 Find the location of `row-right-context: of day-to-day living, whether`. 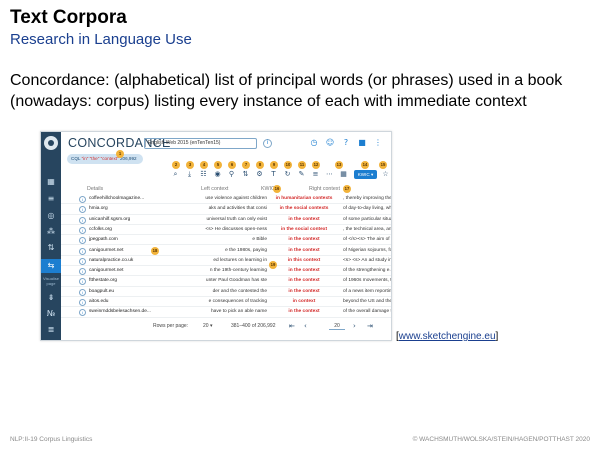

row-right-context: of day-to-day living, whether is located at coordinates (367, 209).